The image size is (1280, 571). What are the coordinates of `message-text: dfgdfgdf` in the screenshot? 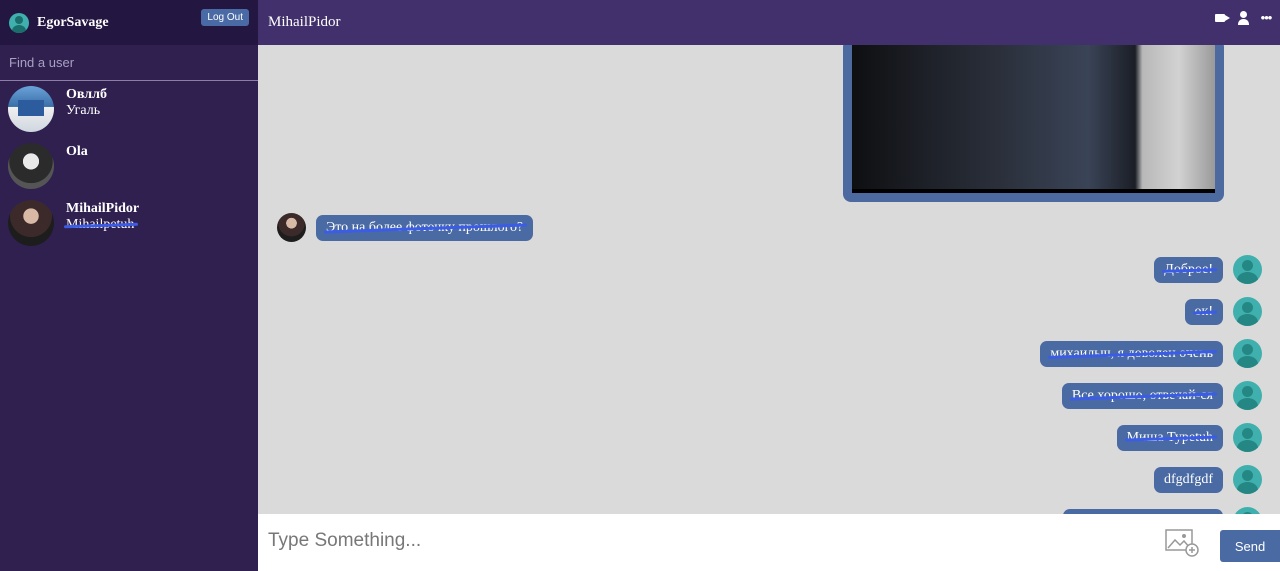 It's located at (1188, 479).